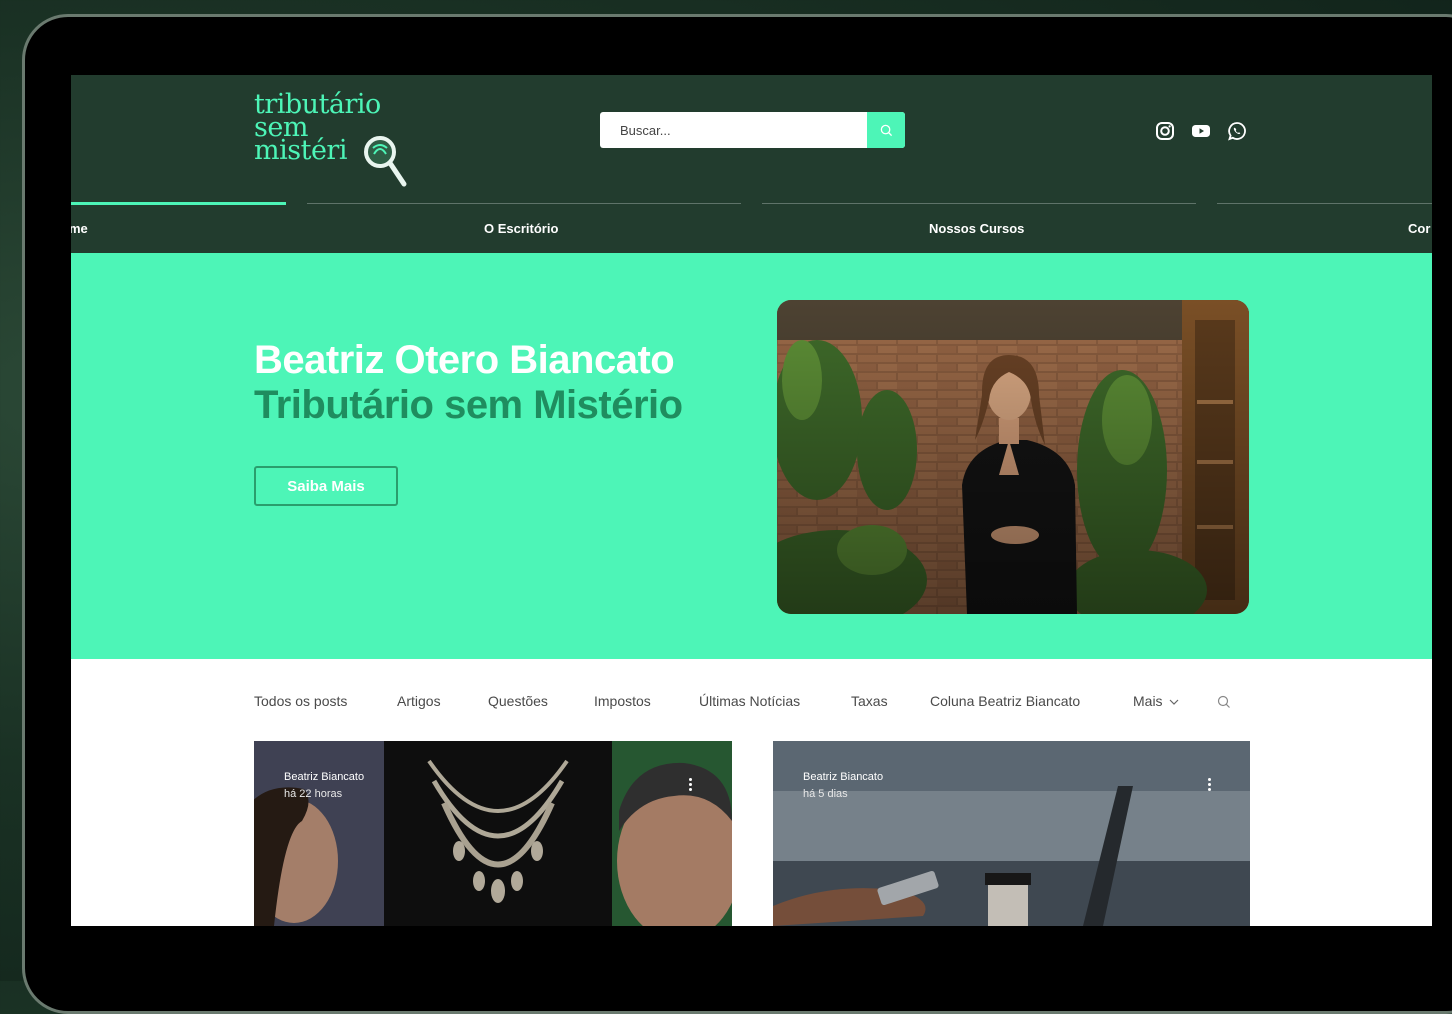 The width and height of the screenshot is (1452, 1014). I want to click on saiba-mais-button: Saiba Mais, so click(326, 486).